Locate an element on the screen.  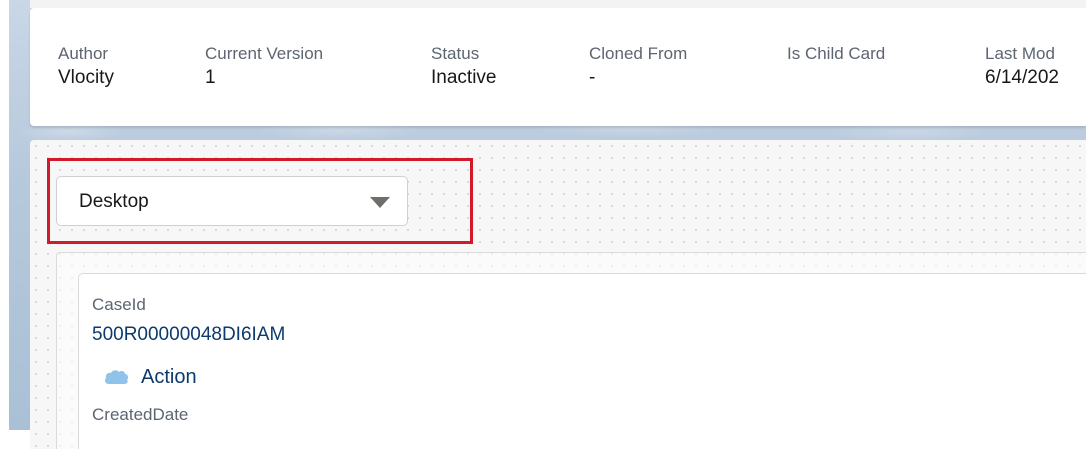
field-value-cloned-from: - is located at coordinates (592, 77).